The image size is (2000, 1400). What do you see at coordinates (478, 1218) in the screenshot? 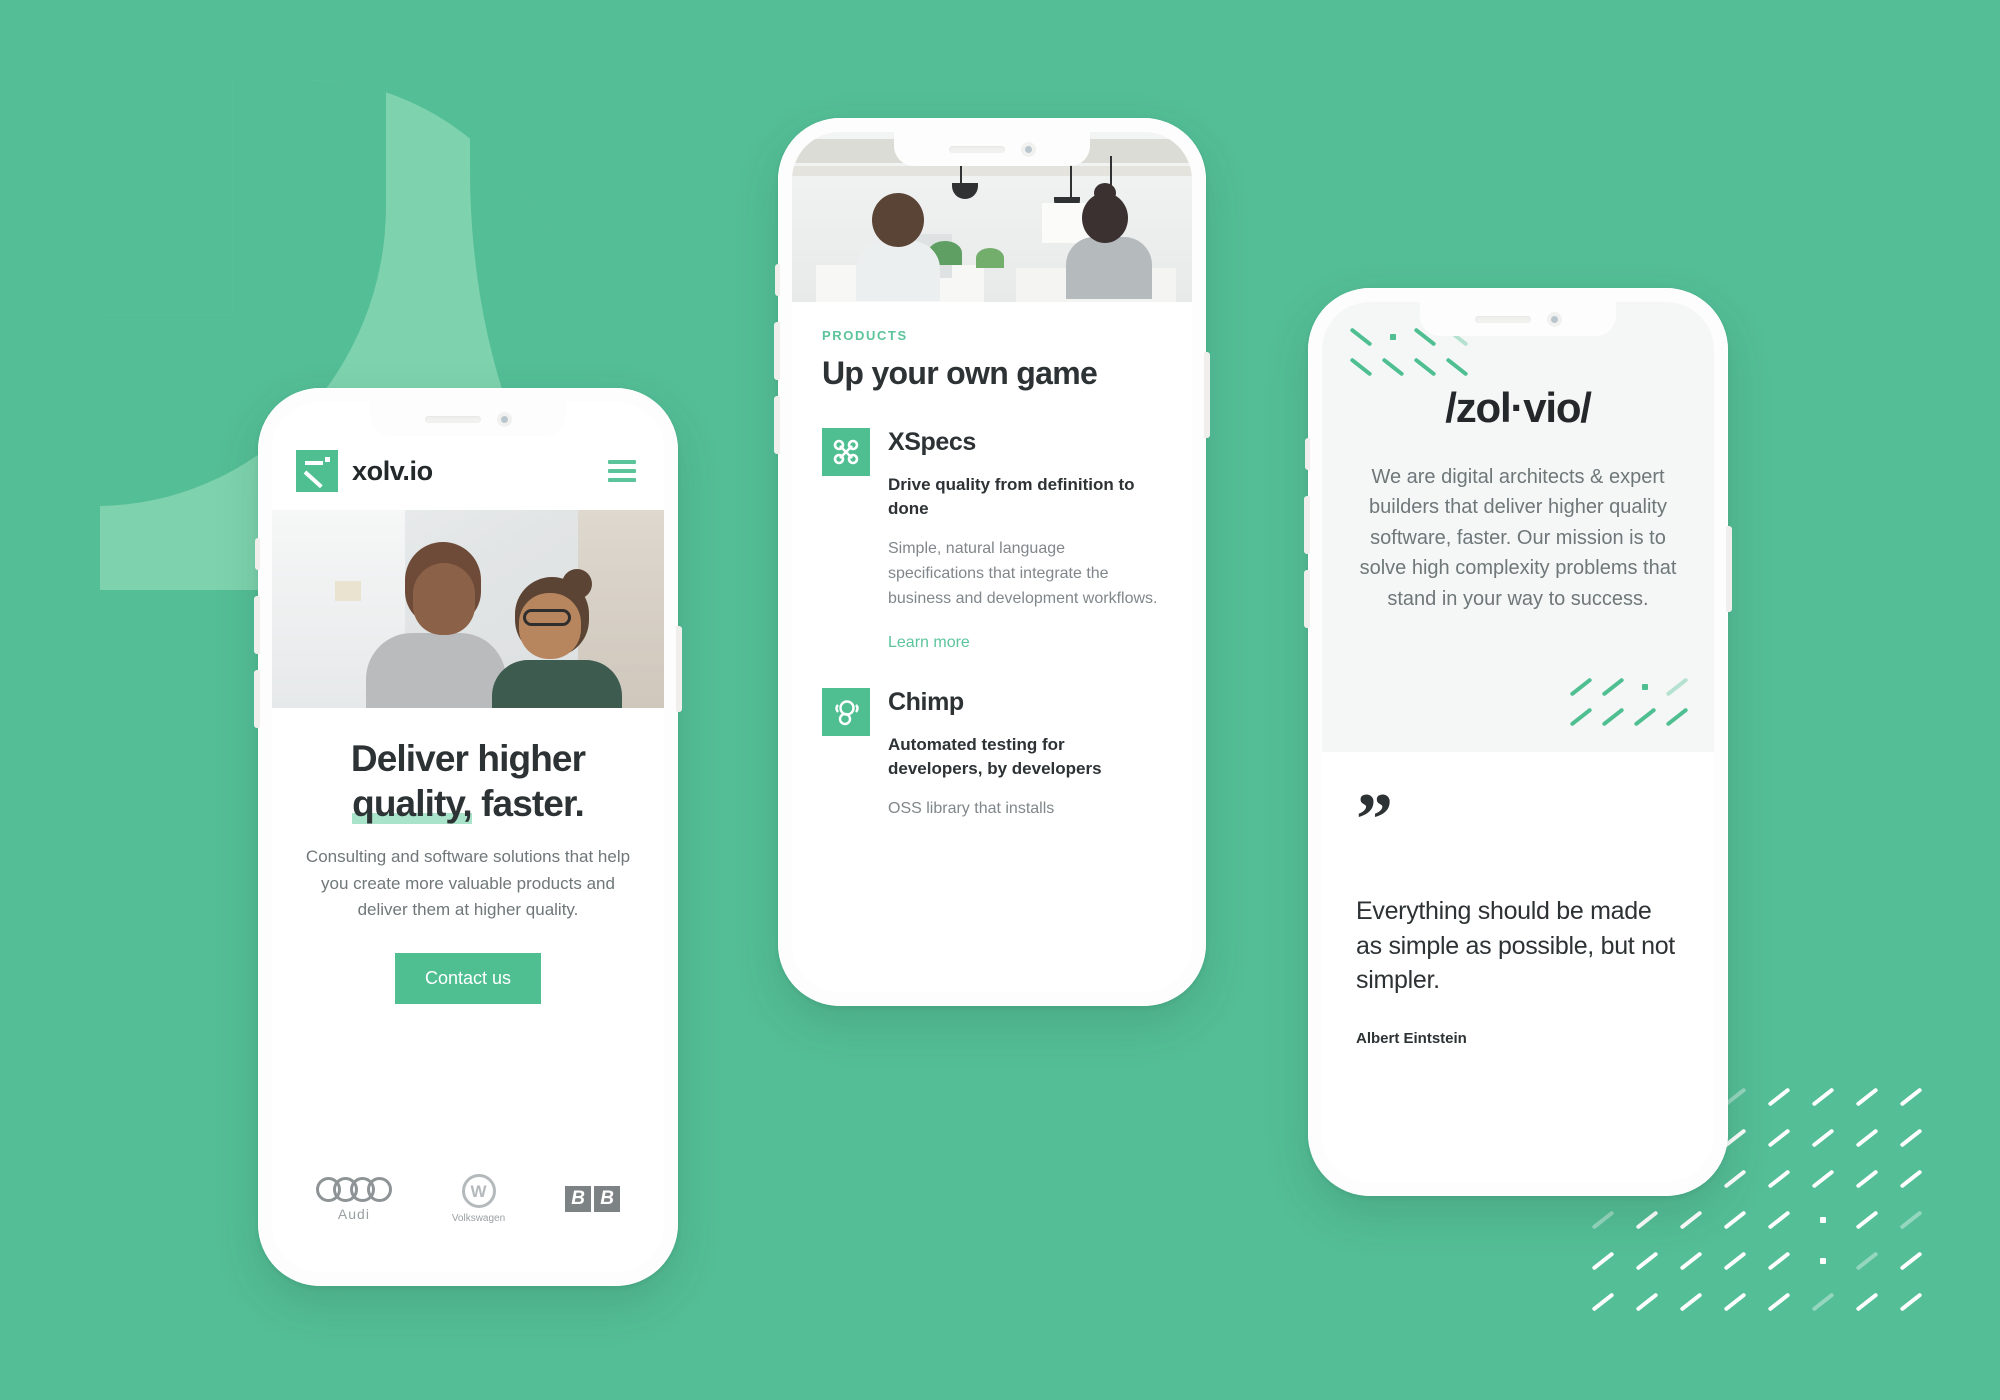
I see `client-logo-label: Volkswagen` at bounding box center [478, 1218].